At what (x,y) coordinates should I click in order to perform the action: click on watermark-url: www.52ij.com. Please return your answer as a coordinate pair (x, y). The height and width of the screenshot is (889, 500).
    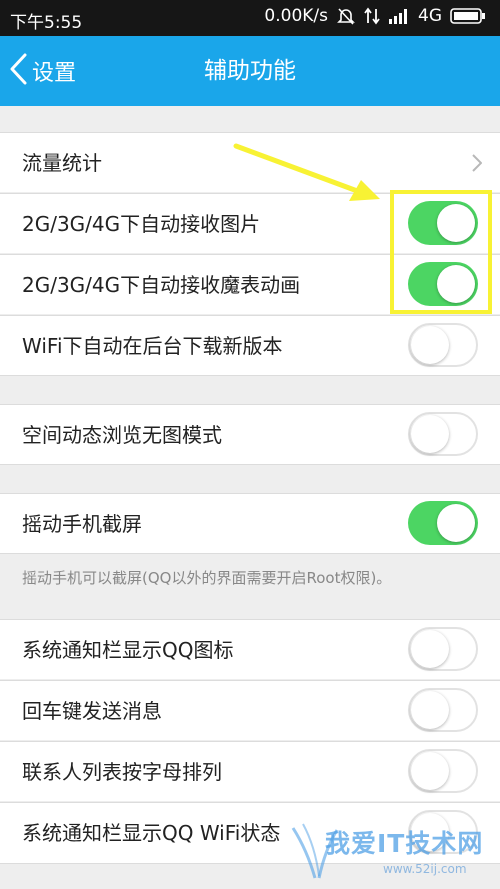
    Looking at the image, I should click on (425, 869).